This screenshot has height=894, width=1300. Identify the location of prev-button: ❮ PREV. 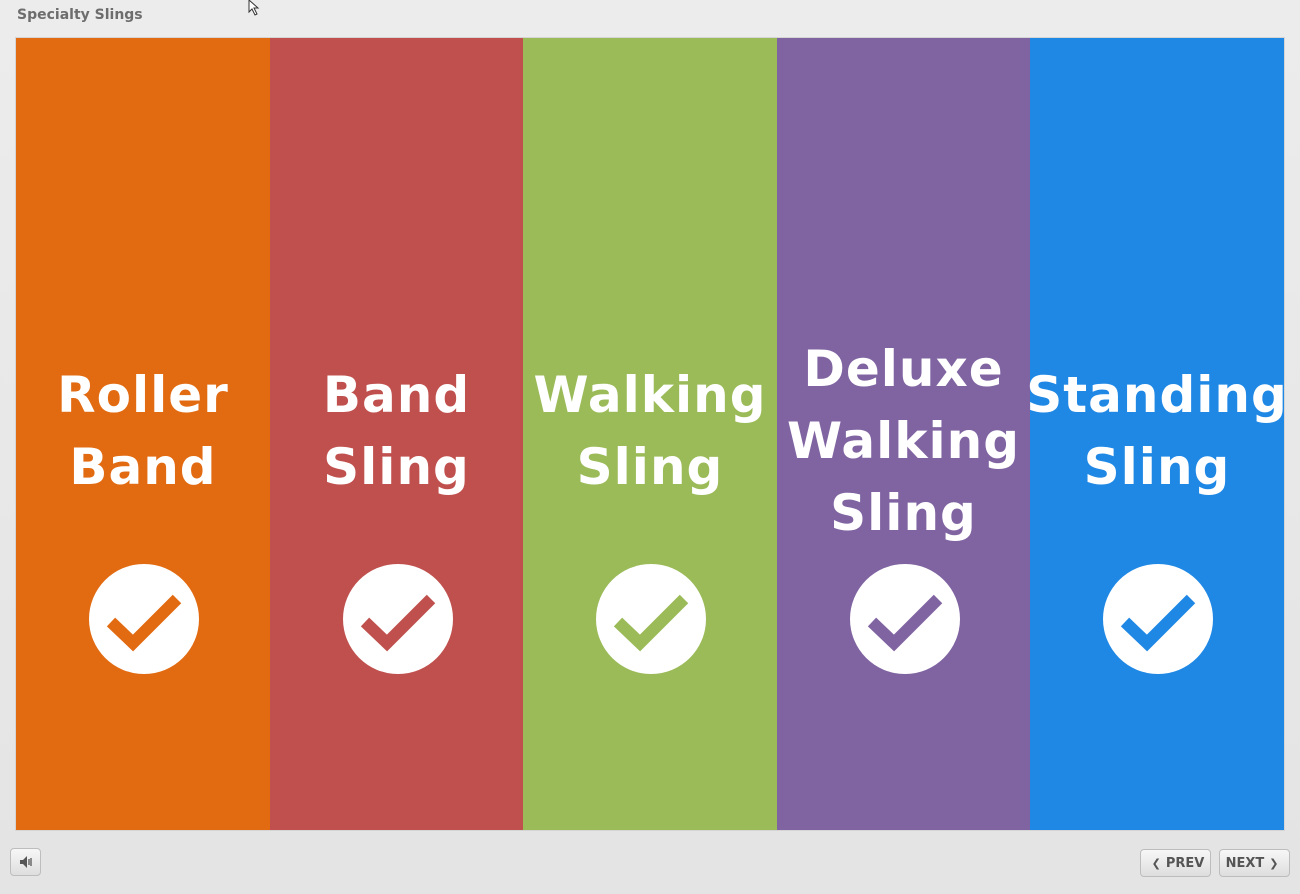
(1175, 863).